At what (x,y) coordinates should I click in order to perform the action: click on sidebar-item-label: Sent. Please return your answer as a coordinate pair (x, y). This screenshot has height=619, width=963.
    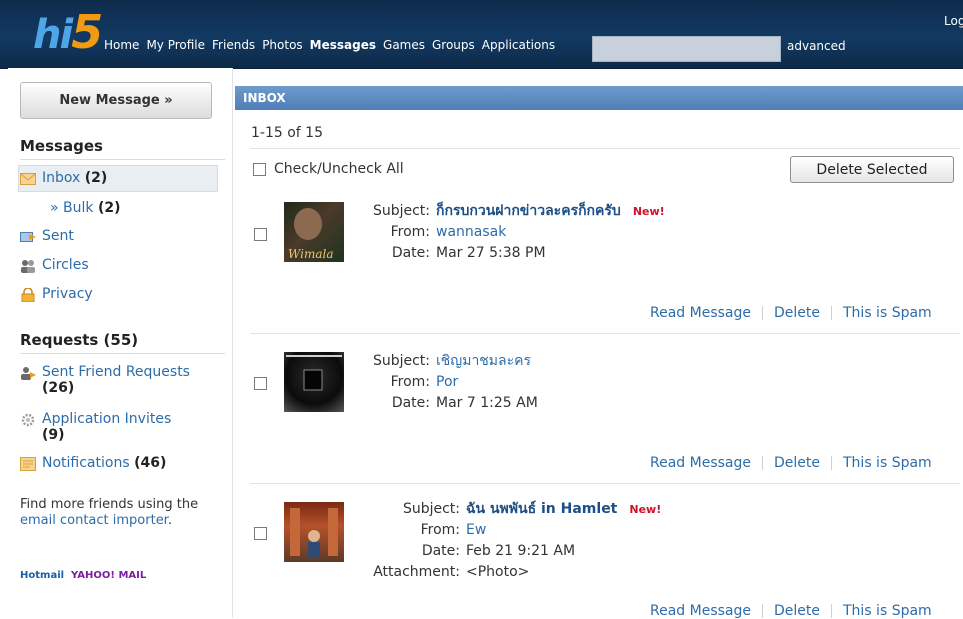
    Looking at the image, I should click on (58, 236).